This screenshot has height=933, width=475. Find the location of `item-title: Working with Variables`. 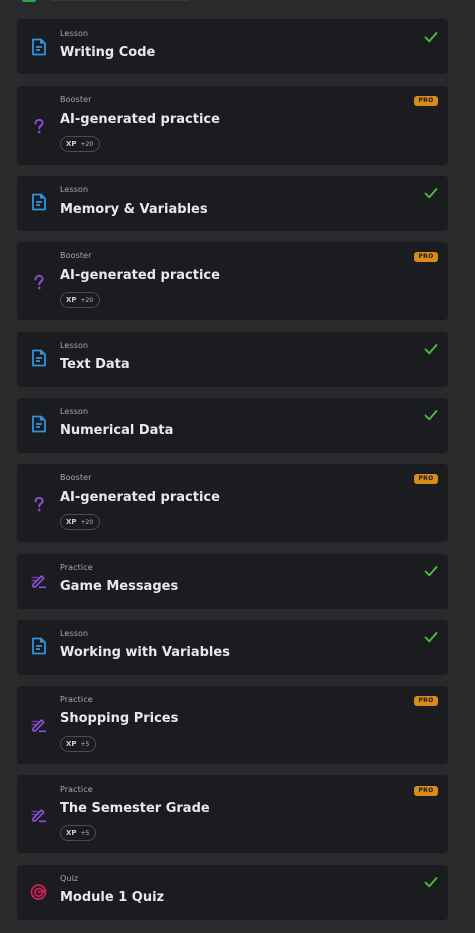

item-title: Working with Variables is located at coordinates (145, 652).